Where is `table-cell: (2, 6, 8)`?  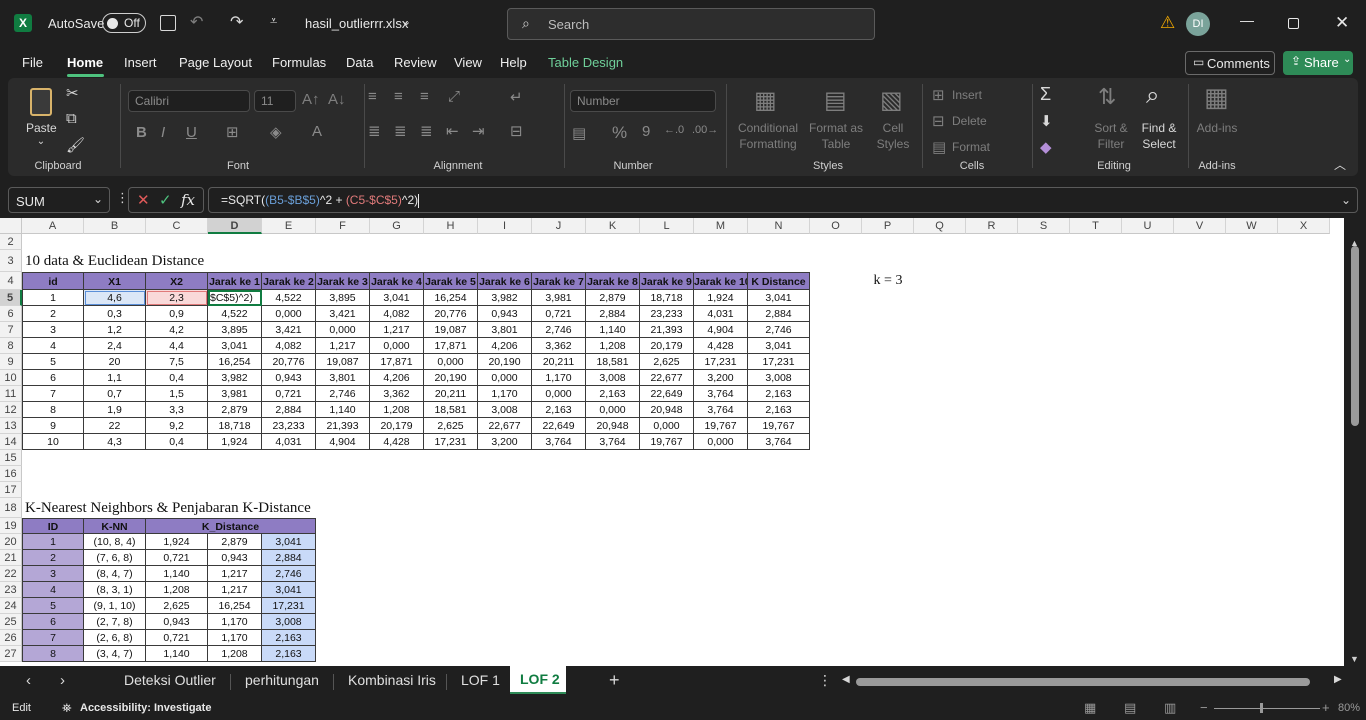 table-cell: (2, 6, 8) is located at coordinates (115, 638).